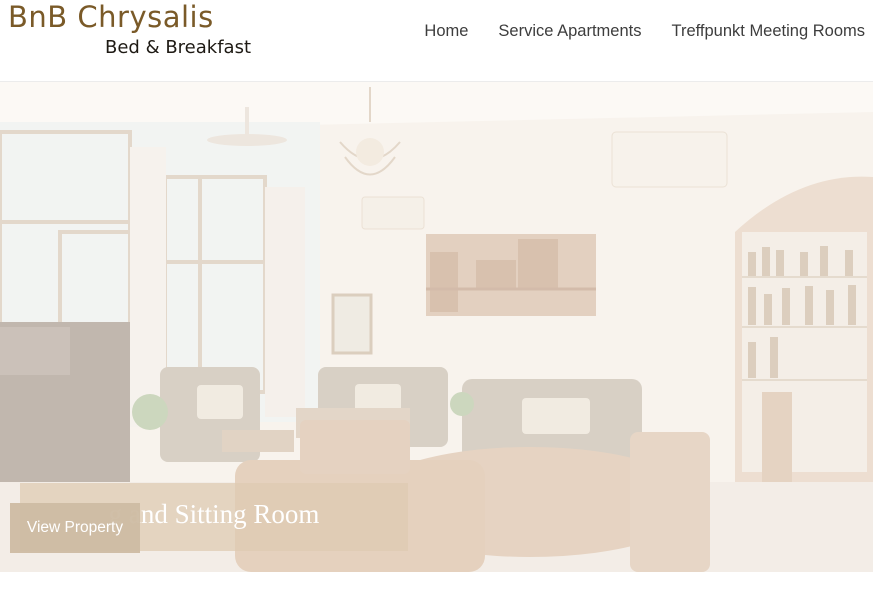 Image resolution: width=873 pixels, height=591 pixels. Describe the element at coordinates (446, 31) in the screenshot. I see `nav-item-home: Home` at that location.